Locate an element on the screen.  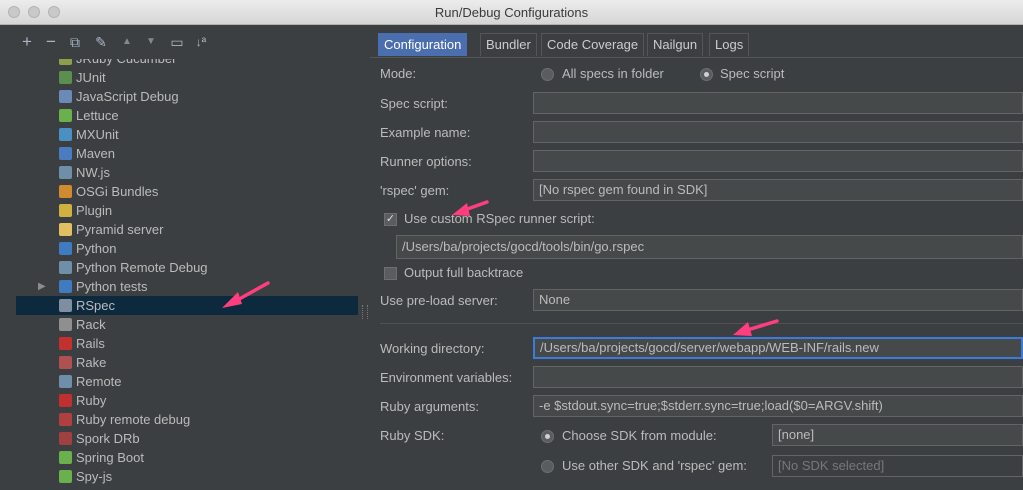
arrow-rspec-head-icon is located at coordinates (232, 300).